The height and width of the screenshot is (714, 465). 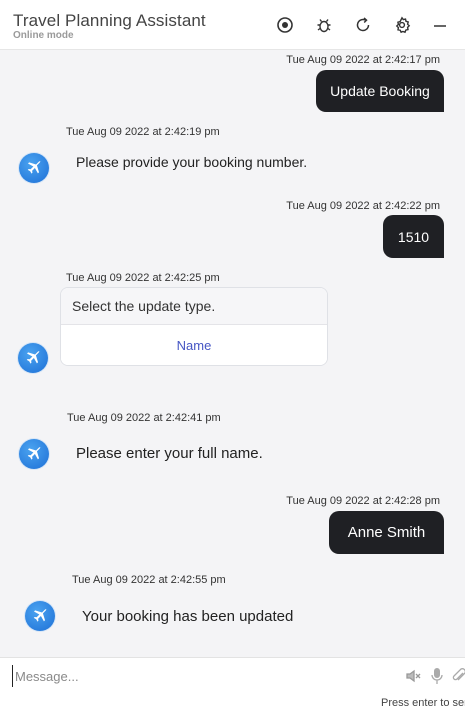 What do you see at coordinates (194, 306) in the screenshot?
I see `card-prompt: Select the update type.` at bounding box center [194, 306].